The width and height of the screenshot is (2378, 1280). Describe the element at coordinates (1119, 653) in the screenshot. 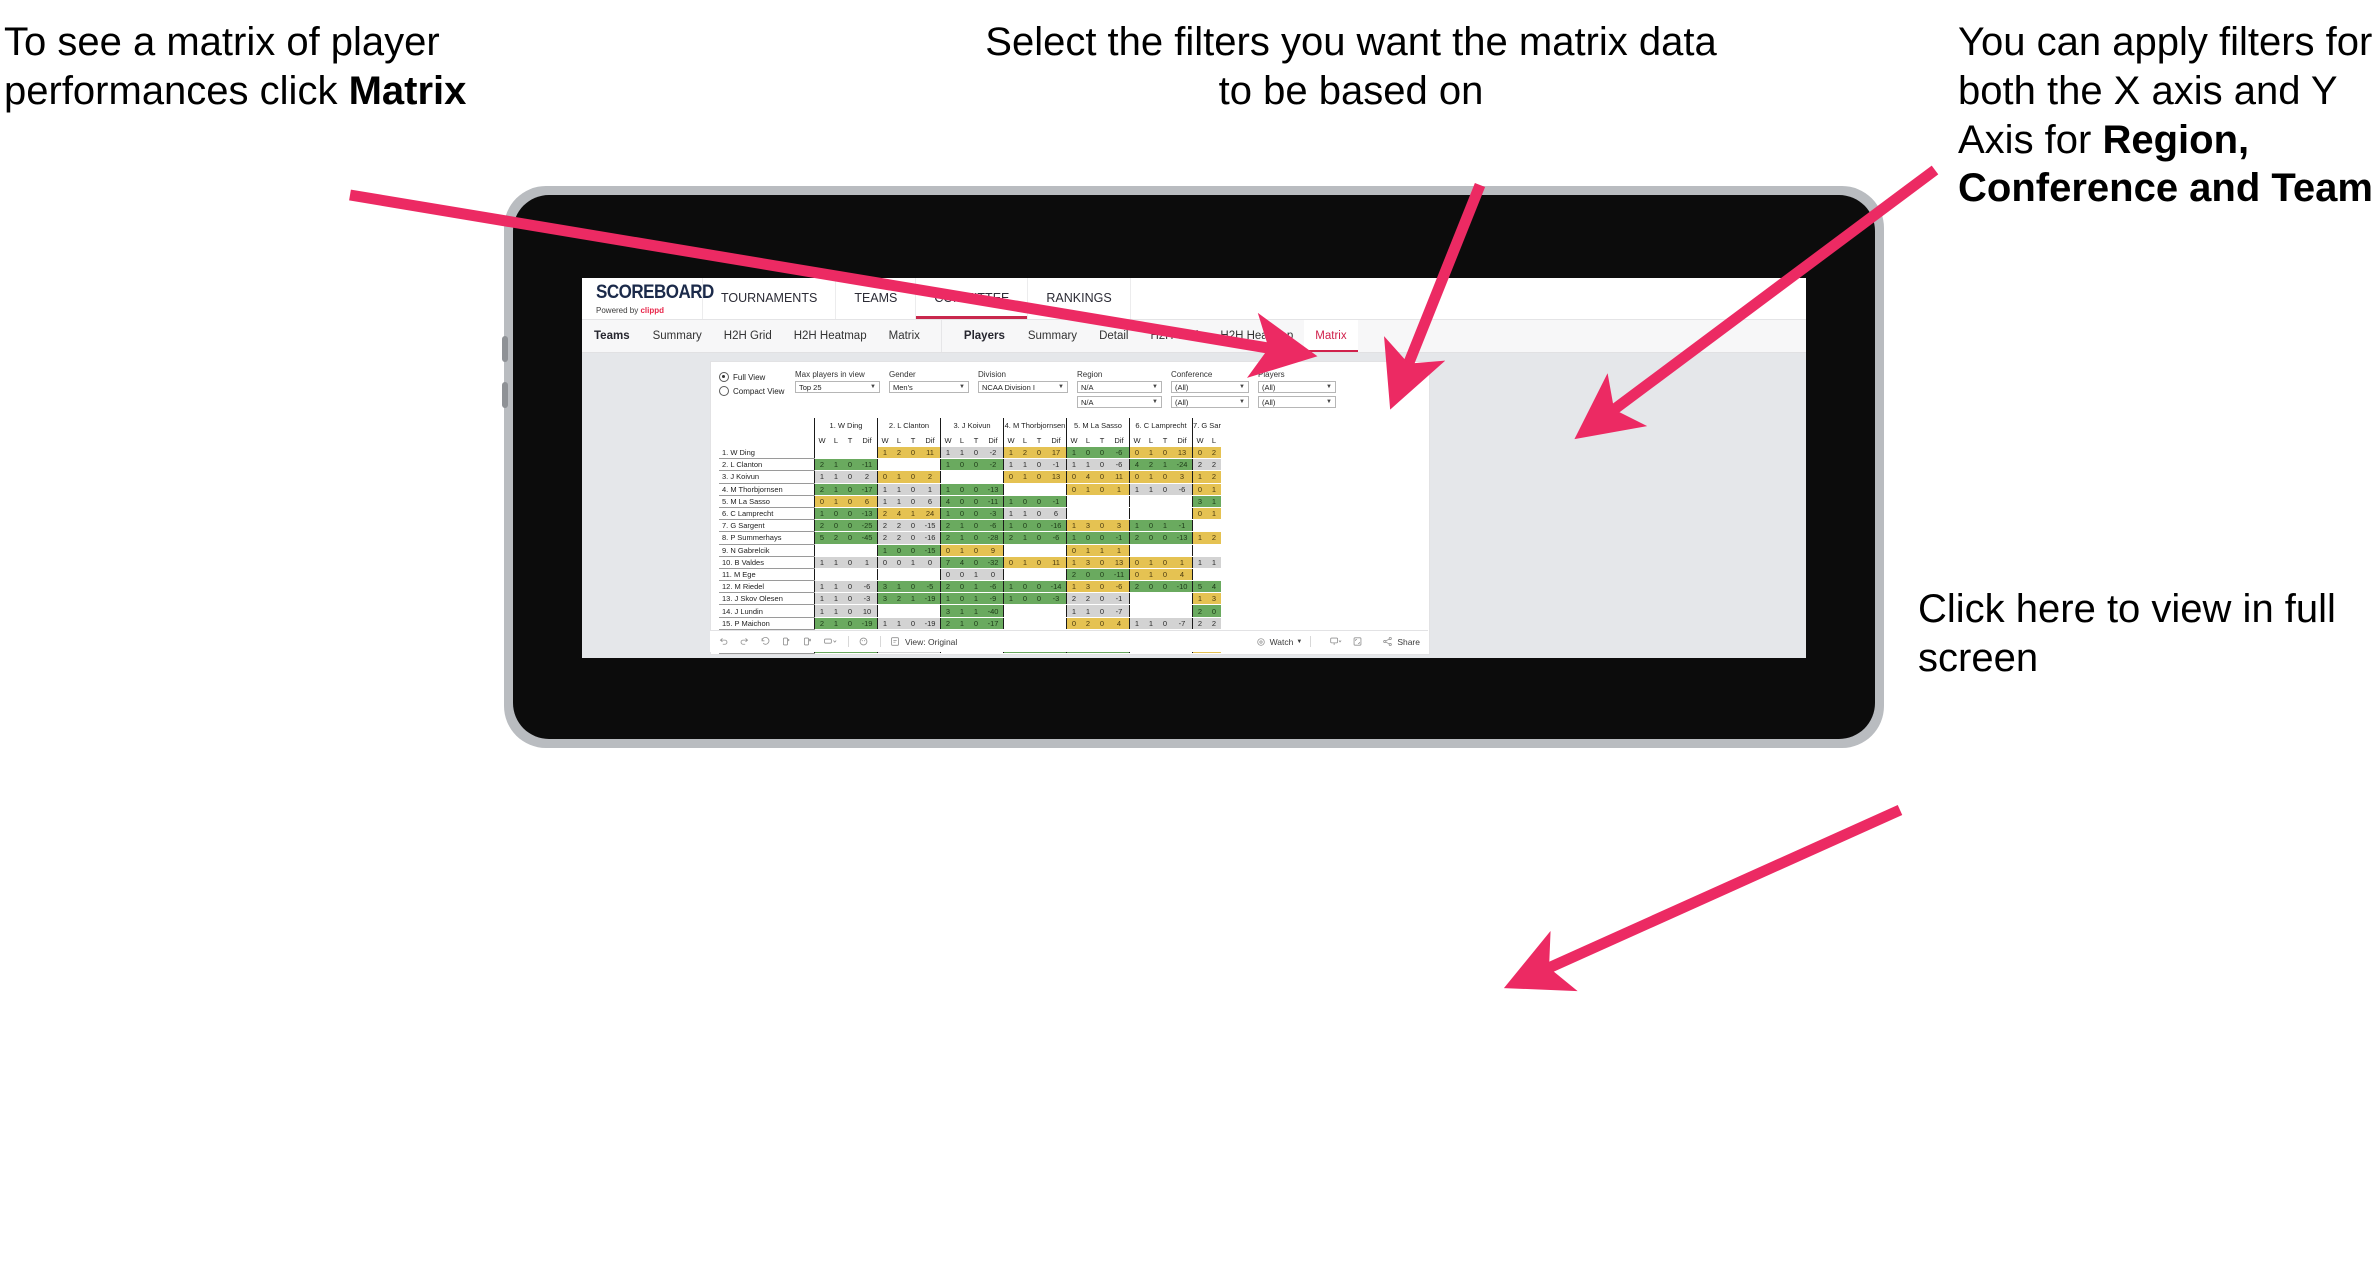

I see `matrix-cell: -10` at that location.